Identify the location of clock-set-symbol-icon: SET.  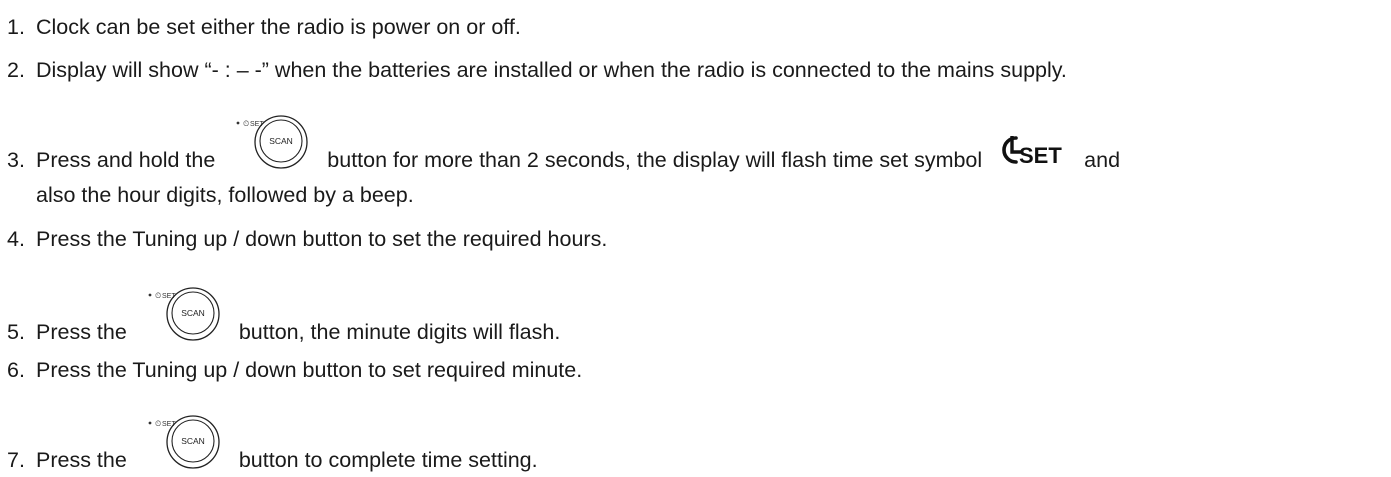
(1038, 152).